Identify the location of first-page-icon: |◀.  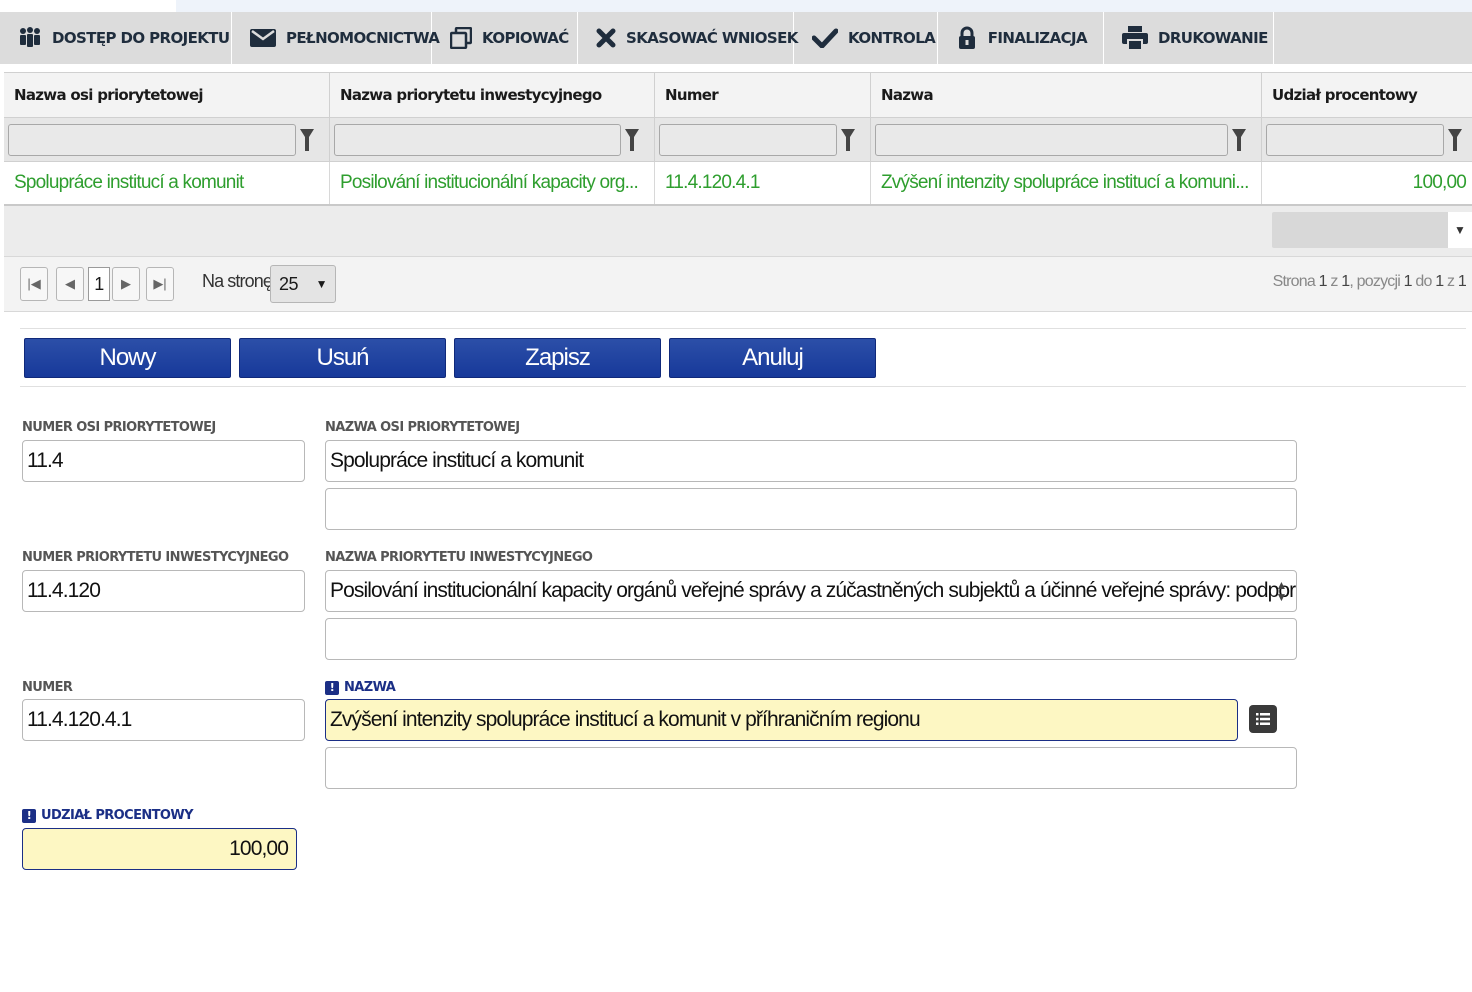
(34, 283).